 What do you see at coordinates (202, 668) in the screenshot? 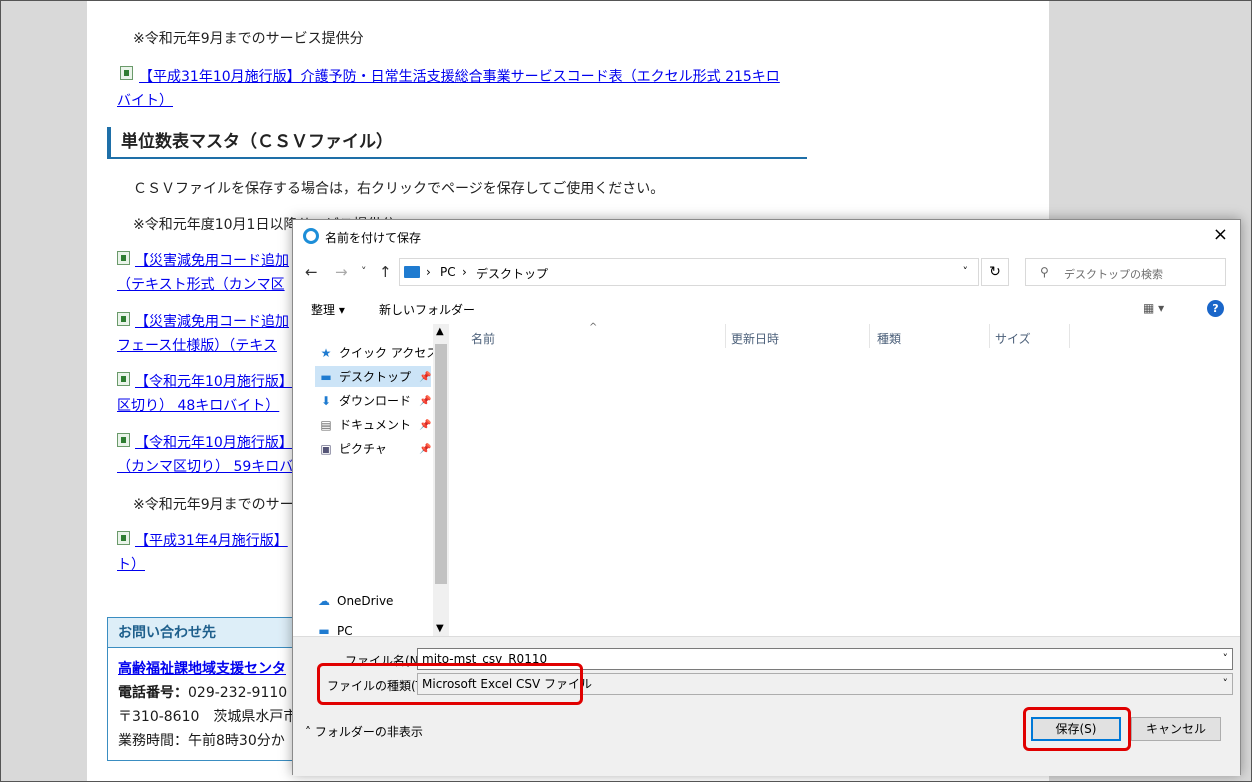
I see `contact-dept-link: 高齢福祉課地域支援センタ` at bounding box center [202, 668].